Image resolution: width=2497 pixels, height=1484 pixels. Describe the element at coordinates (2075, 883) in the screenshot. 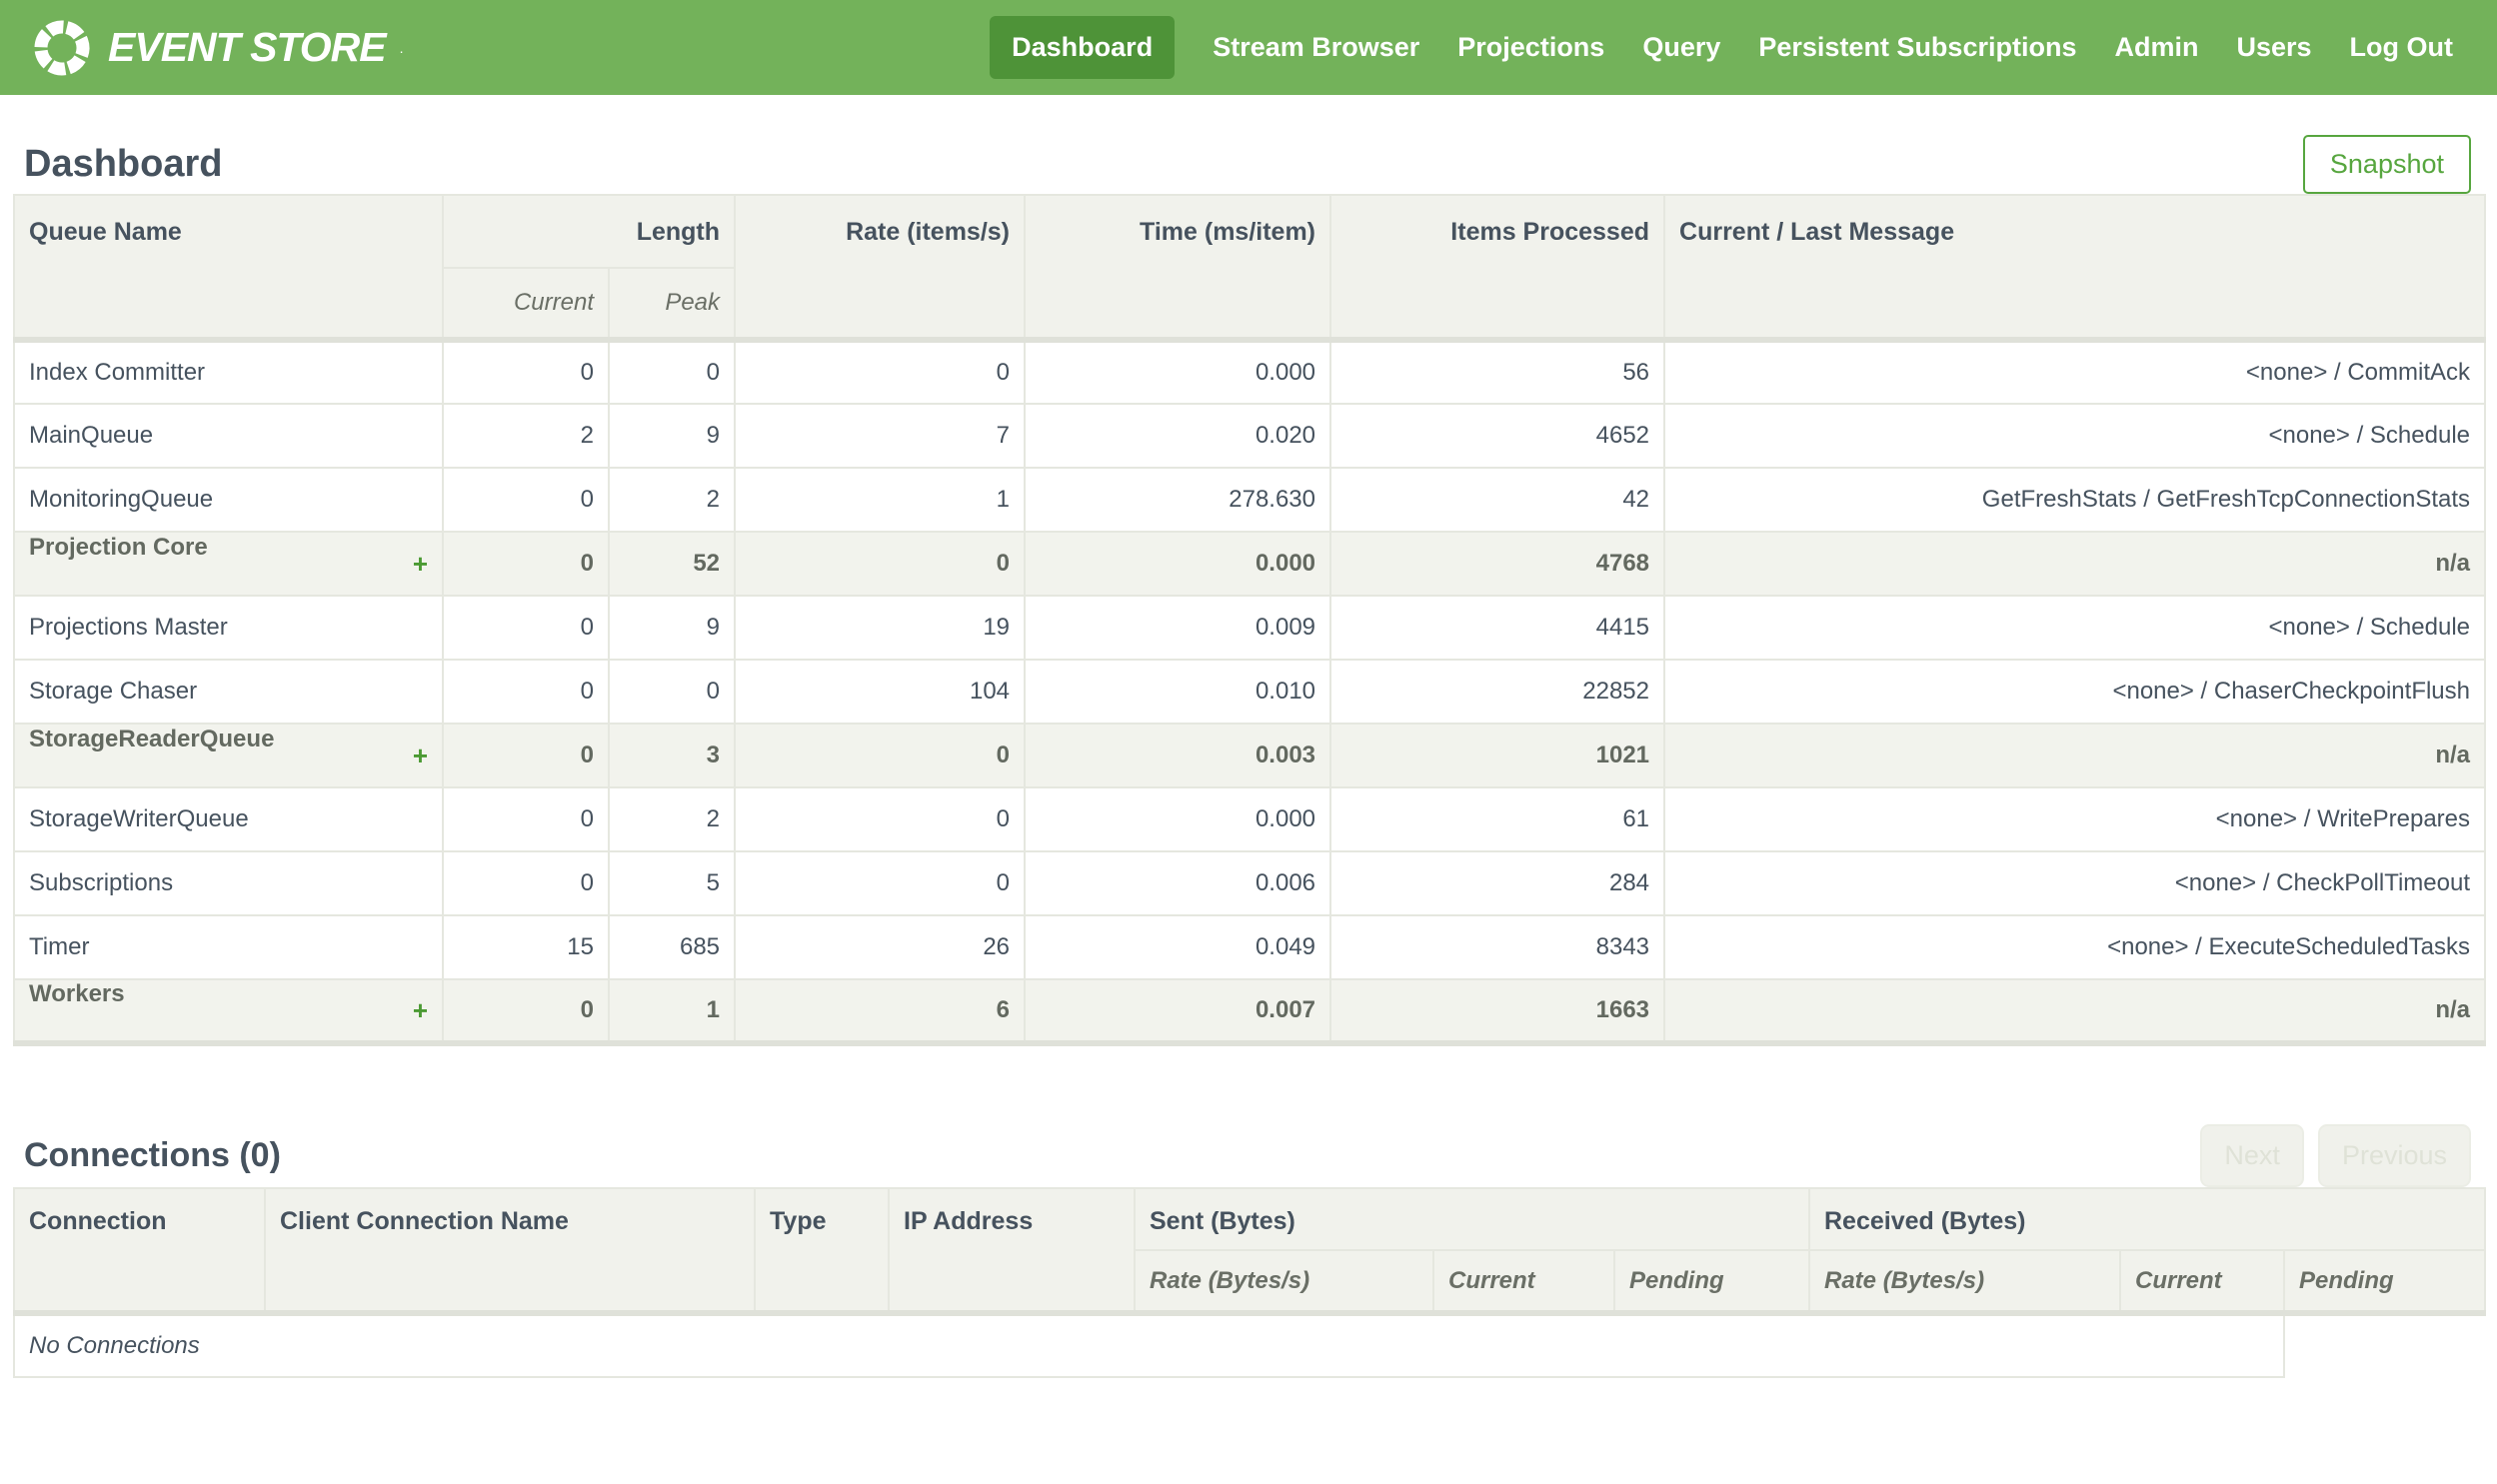

I see `message-cell: <none> / CheckPollTimeout` at that location.